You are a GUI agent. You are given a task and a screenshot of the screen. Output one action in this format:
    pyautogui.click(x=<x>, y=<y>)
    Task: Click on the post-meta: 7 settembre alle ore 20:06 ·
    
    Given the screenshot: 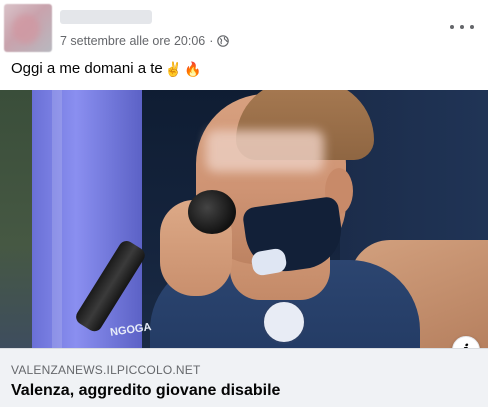 What is the action you would take?
    pyautogui.click(x=145, y=41)
    